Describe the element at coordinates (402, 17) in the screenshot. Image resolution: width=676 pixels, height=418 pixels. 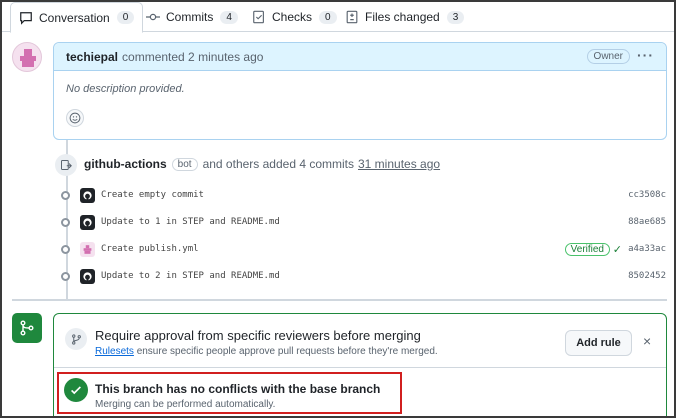
I see `tab-label: Files changed` at that location.